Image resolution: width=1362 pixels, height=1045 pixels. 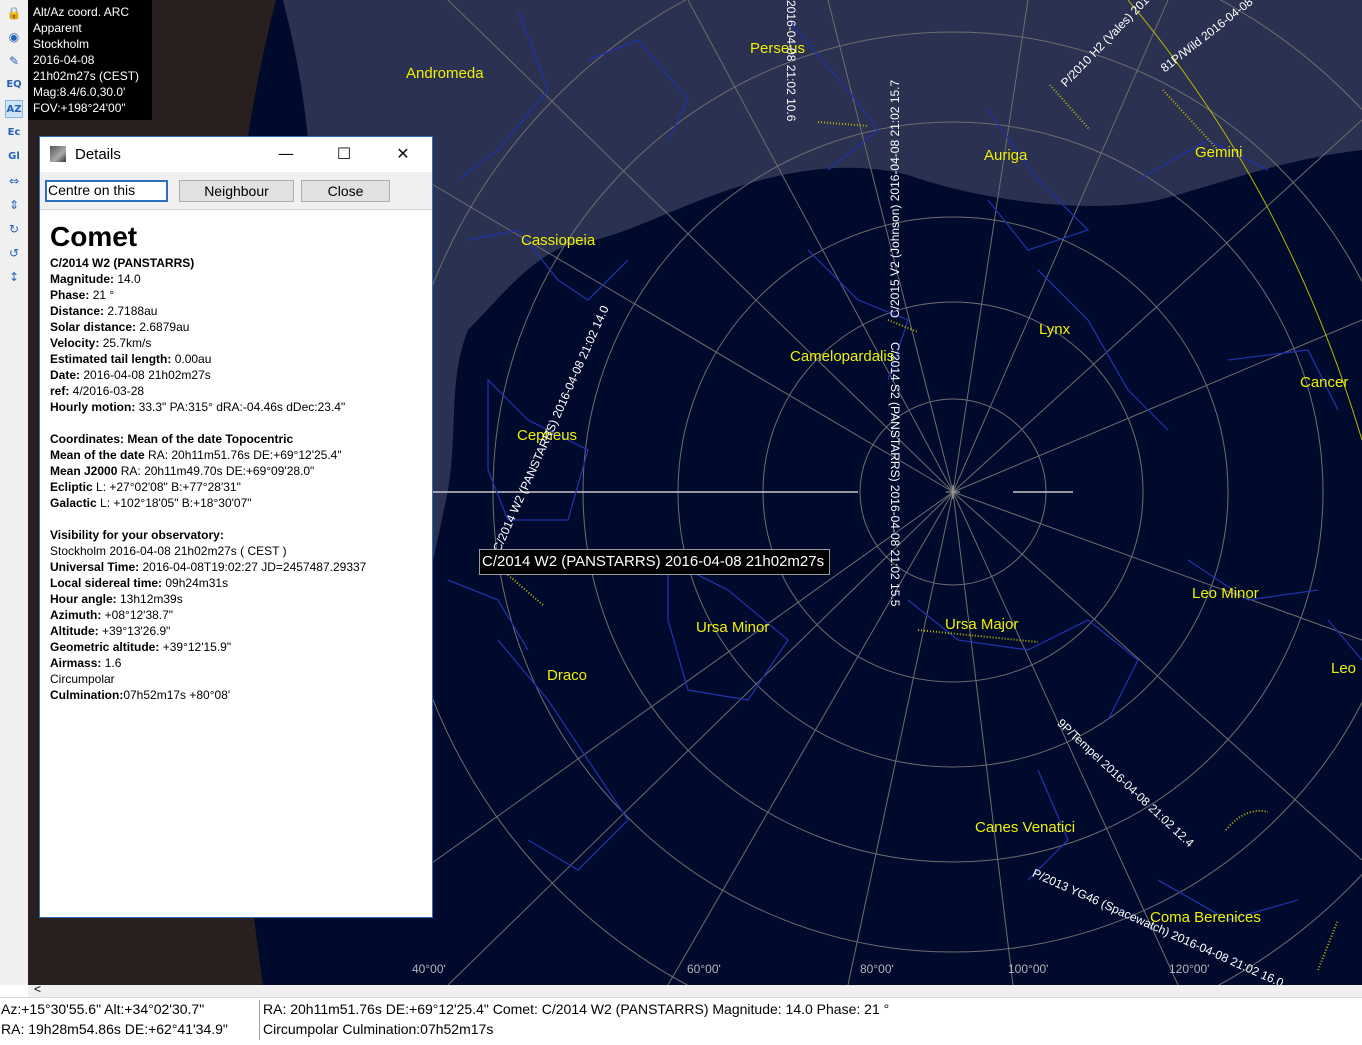 What do you see at coordinates (704, 969) in the screenshot?
I see `axis-tick-label: 60°00'` at bounding box center [704, 969].